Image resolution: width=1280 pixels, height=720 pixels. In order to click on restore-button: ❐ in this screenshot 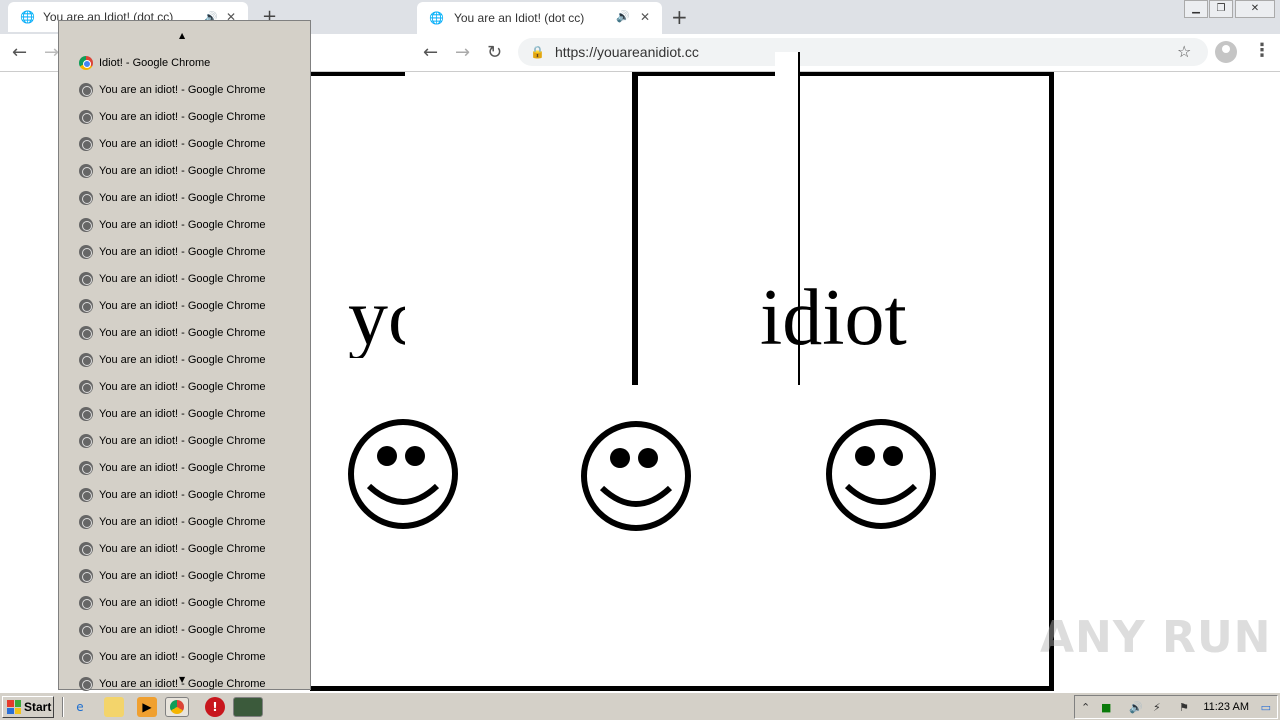, I will do `click(1221, 9)`.